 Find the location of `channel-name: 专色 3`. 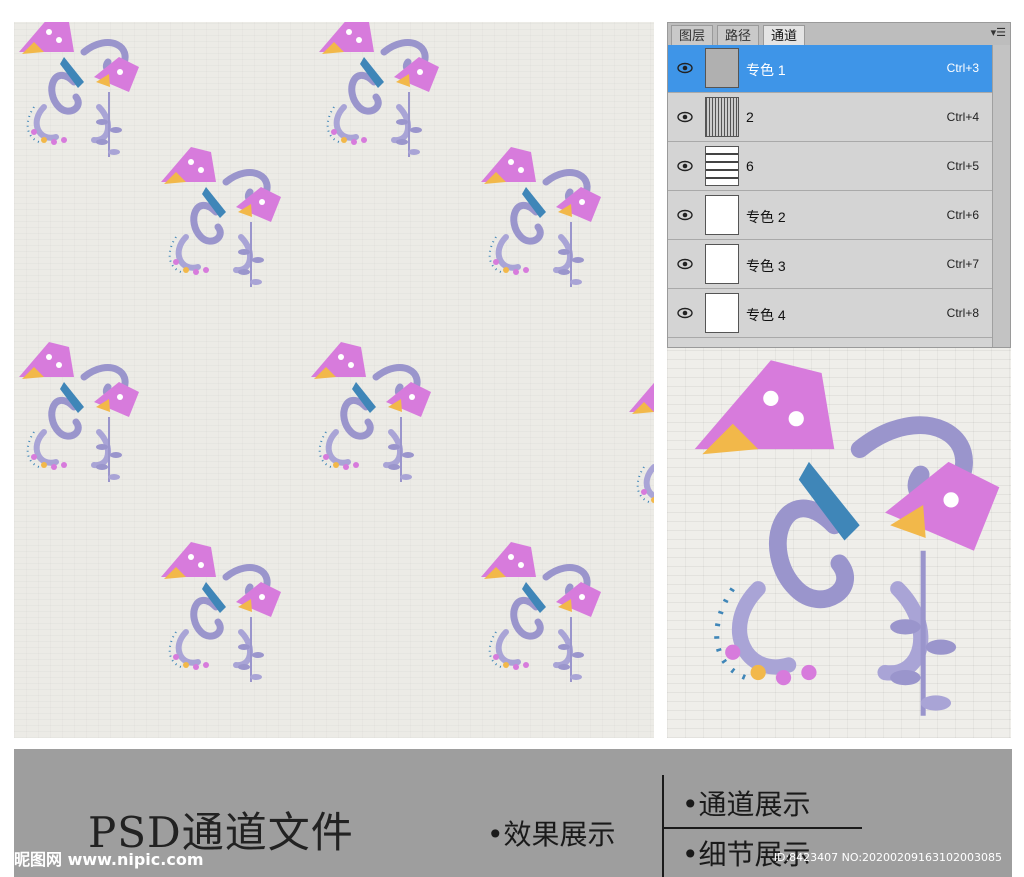

channel-name: 专色 3 is located at coordinates (766, 266).